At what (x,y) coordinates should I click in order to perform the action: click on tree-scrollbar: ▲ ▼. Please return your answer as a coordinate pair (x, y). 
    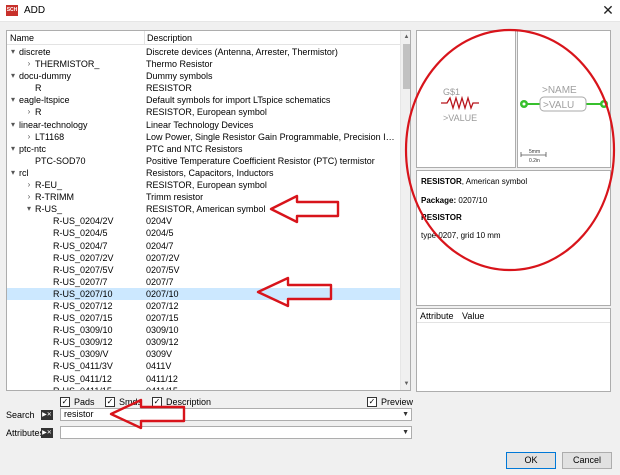
    Looking at the image, I should click on (405, 210).